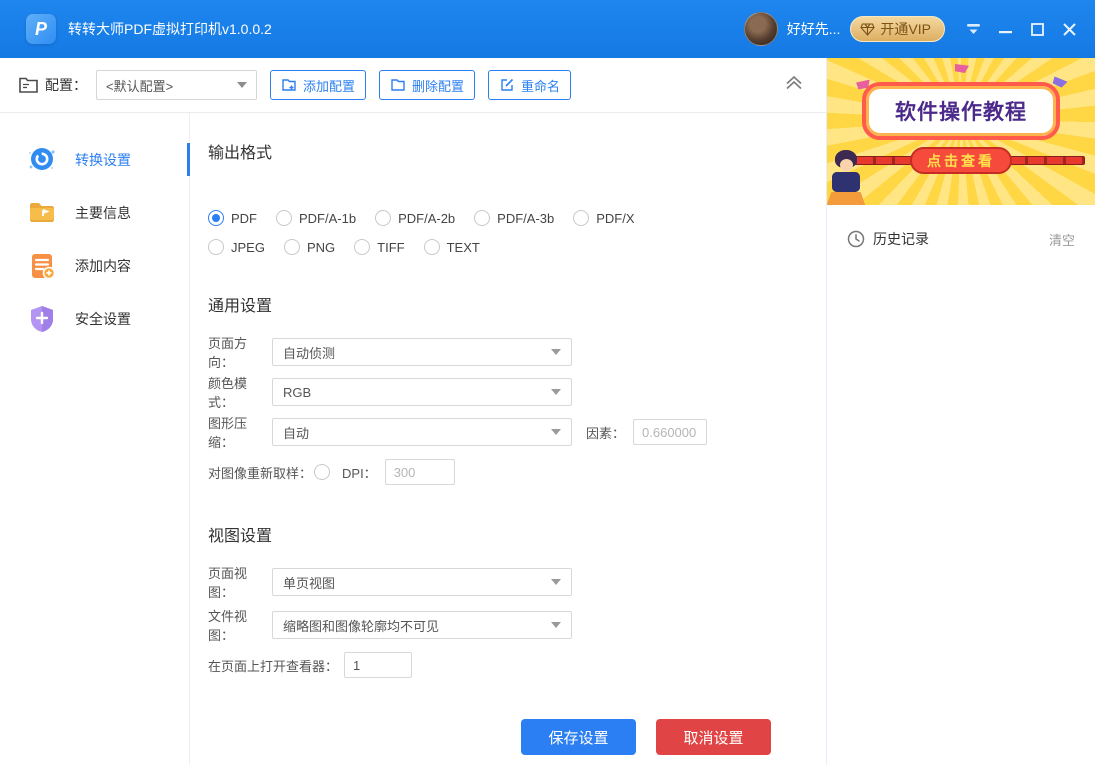  What do you see at coordinates (236, 247) in the screenshot?
I see `radio-jpeg: JPEG` at bounding box center [236, 247].